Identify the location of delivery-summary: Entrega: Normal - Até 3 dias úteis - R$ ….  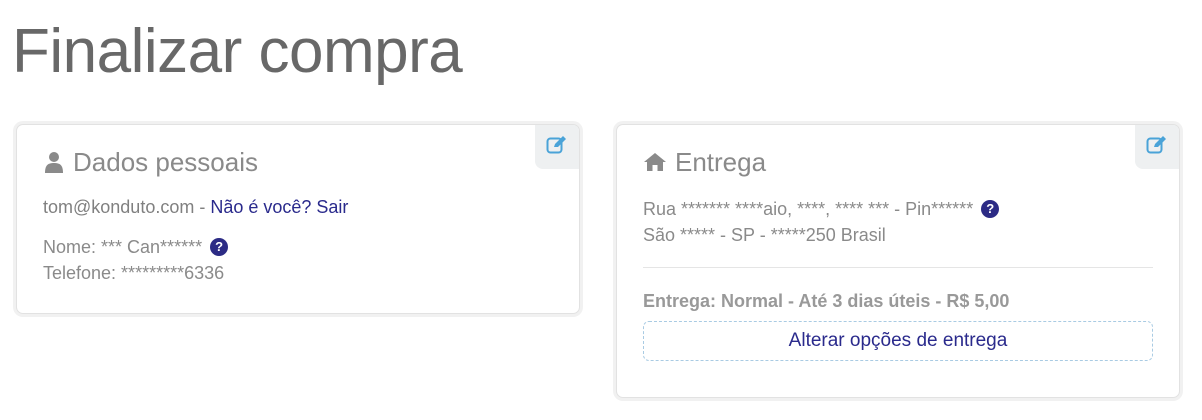
(826, 301).